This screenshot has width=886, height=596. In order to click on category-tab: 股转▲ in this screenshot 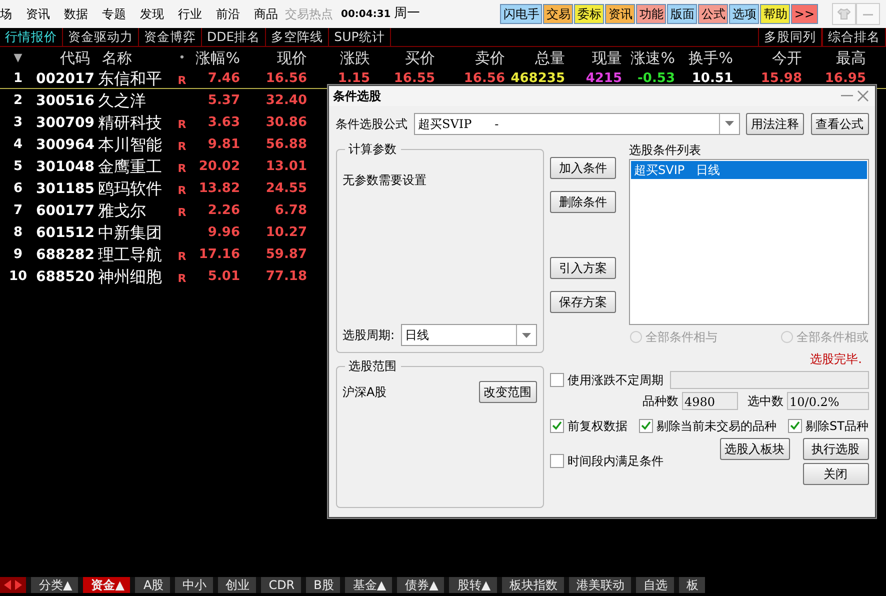, I will do `click(470, 585)`.